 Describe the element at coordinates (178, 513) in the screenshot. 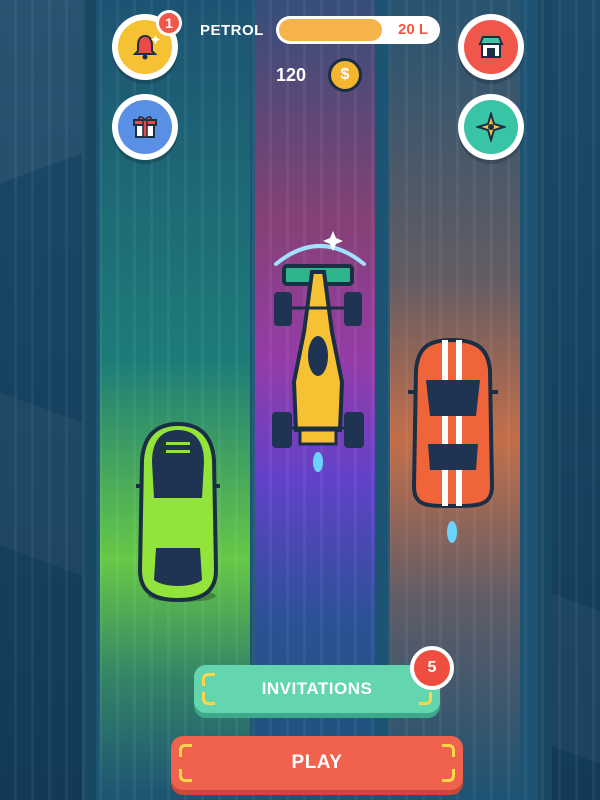

I see `green-car` at that location.